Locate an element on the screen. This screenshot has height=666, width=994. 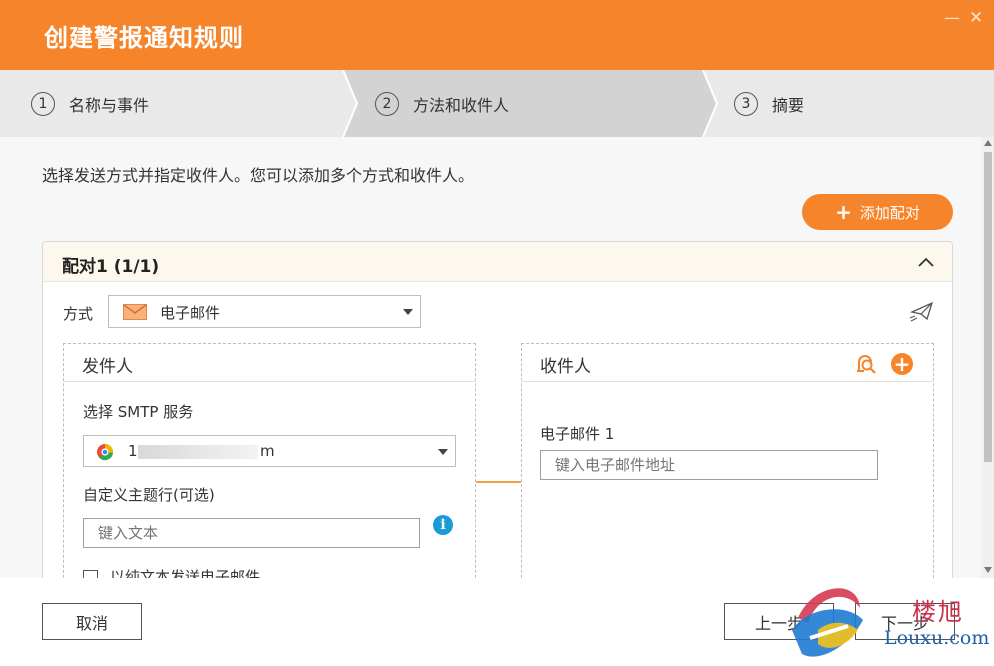
scroll-down-icon is located at coordinates (988, 570).